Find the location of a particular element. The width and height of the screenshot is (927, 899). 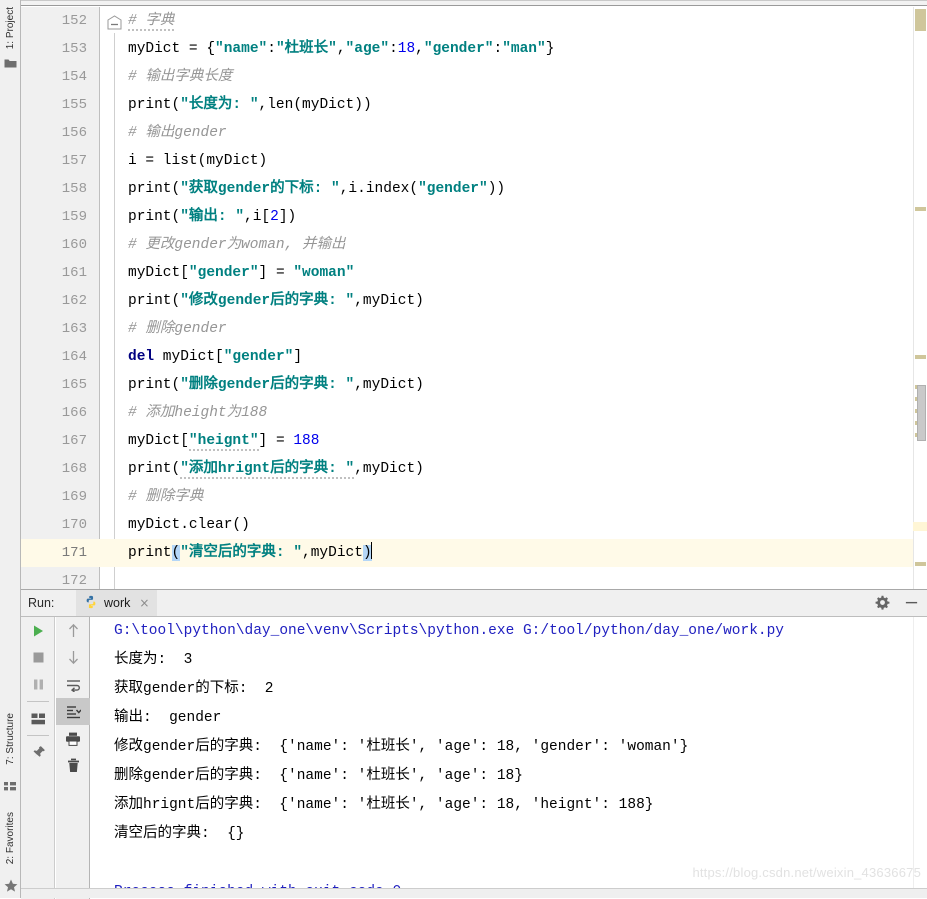

line-source: # 输出gender is located at coordinates (177, 133).